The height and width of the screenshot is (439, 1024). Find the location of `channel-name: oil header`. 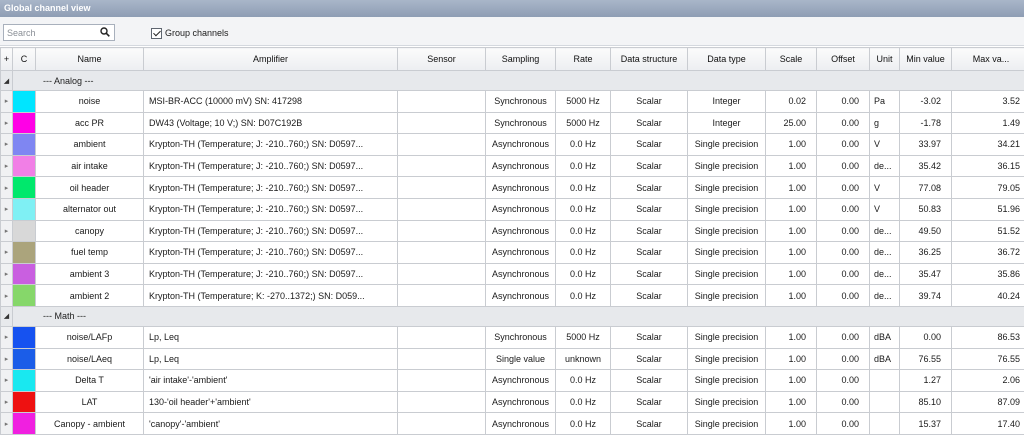

channel-name: oil header is located at coordinates (89, 187).